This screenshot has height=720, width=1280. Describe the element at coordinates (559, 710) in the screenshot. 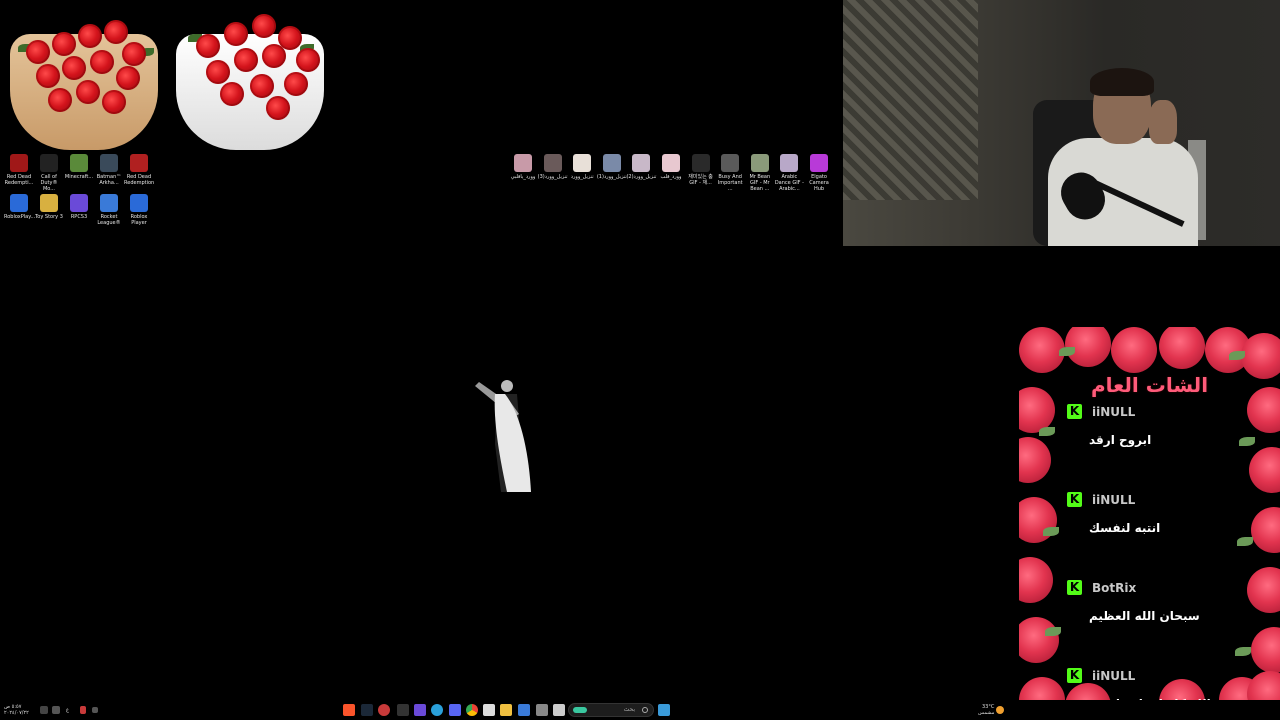

I see `app-white-icon` at that location.